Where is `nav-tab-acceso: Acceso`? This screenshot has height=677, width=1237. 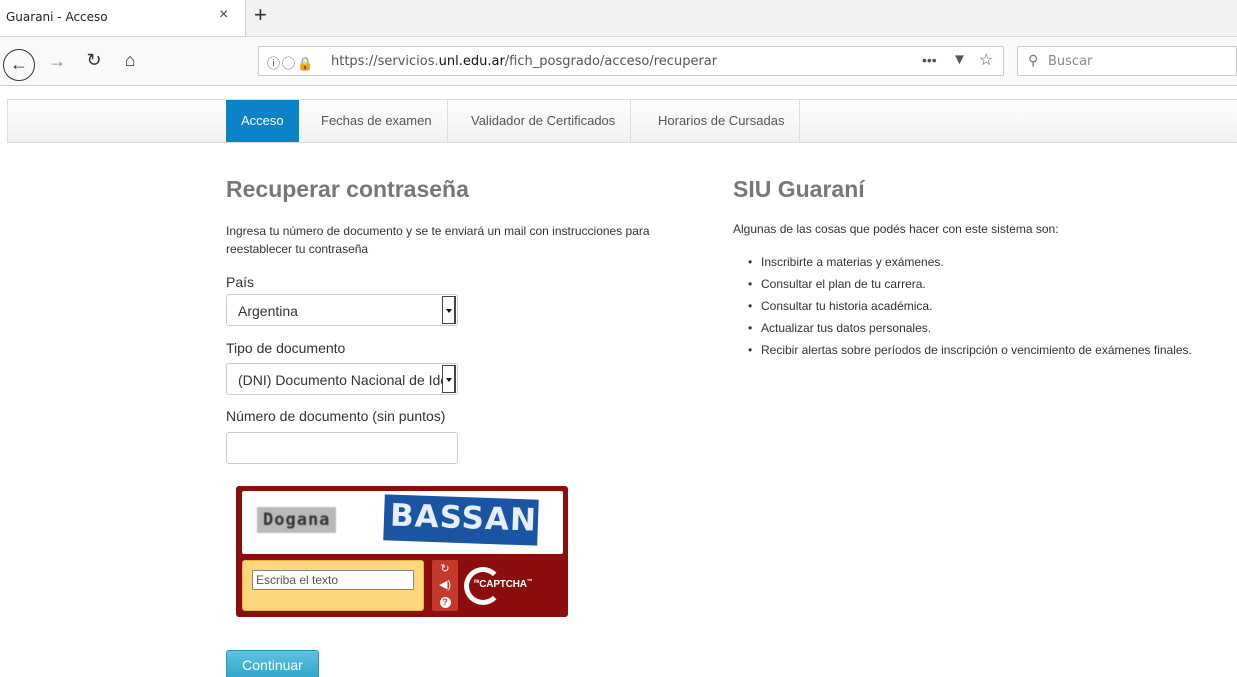 nav-tab-acceso: Acceso is located at coordinates (262, 121).